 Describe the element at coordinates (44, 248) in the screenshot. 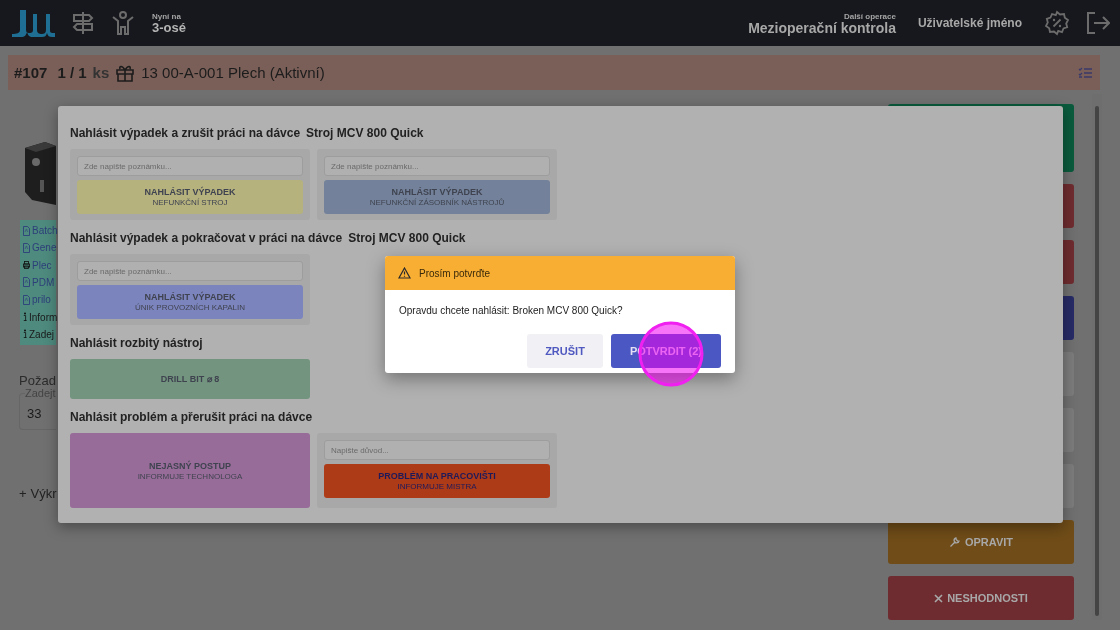

I see `document-link: Gene` at that location.